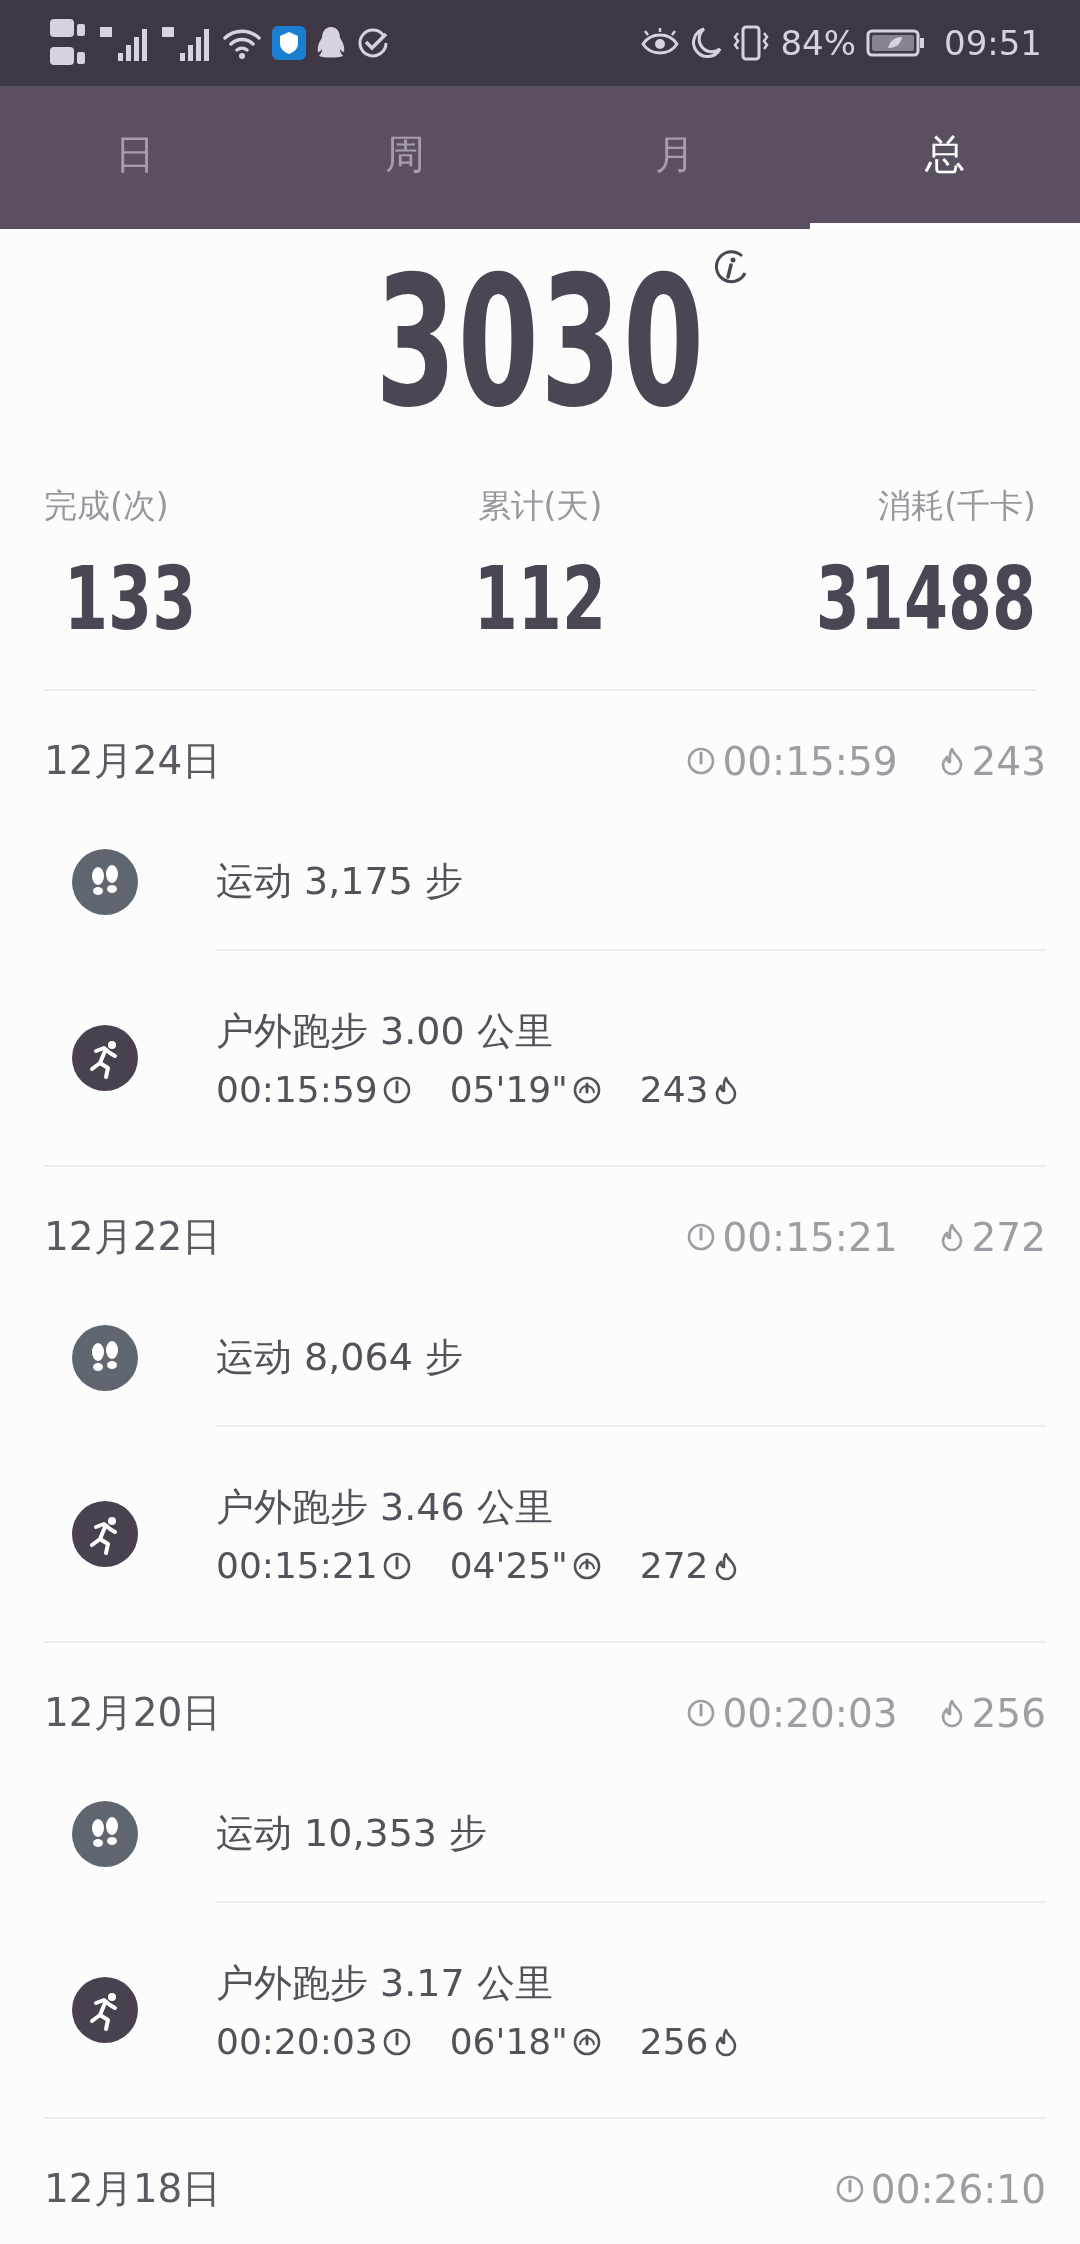  What do you see at coordinates (289, 43) in the screenshot?
I see `shield-icon` at bounding box center [289, 43].